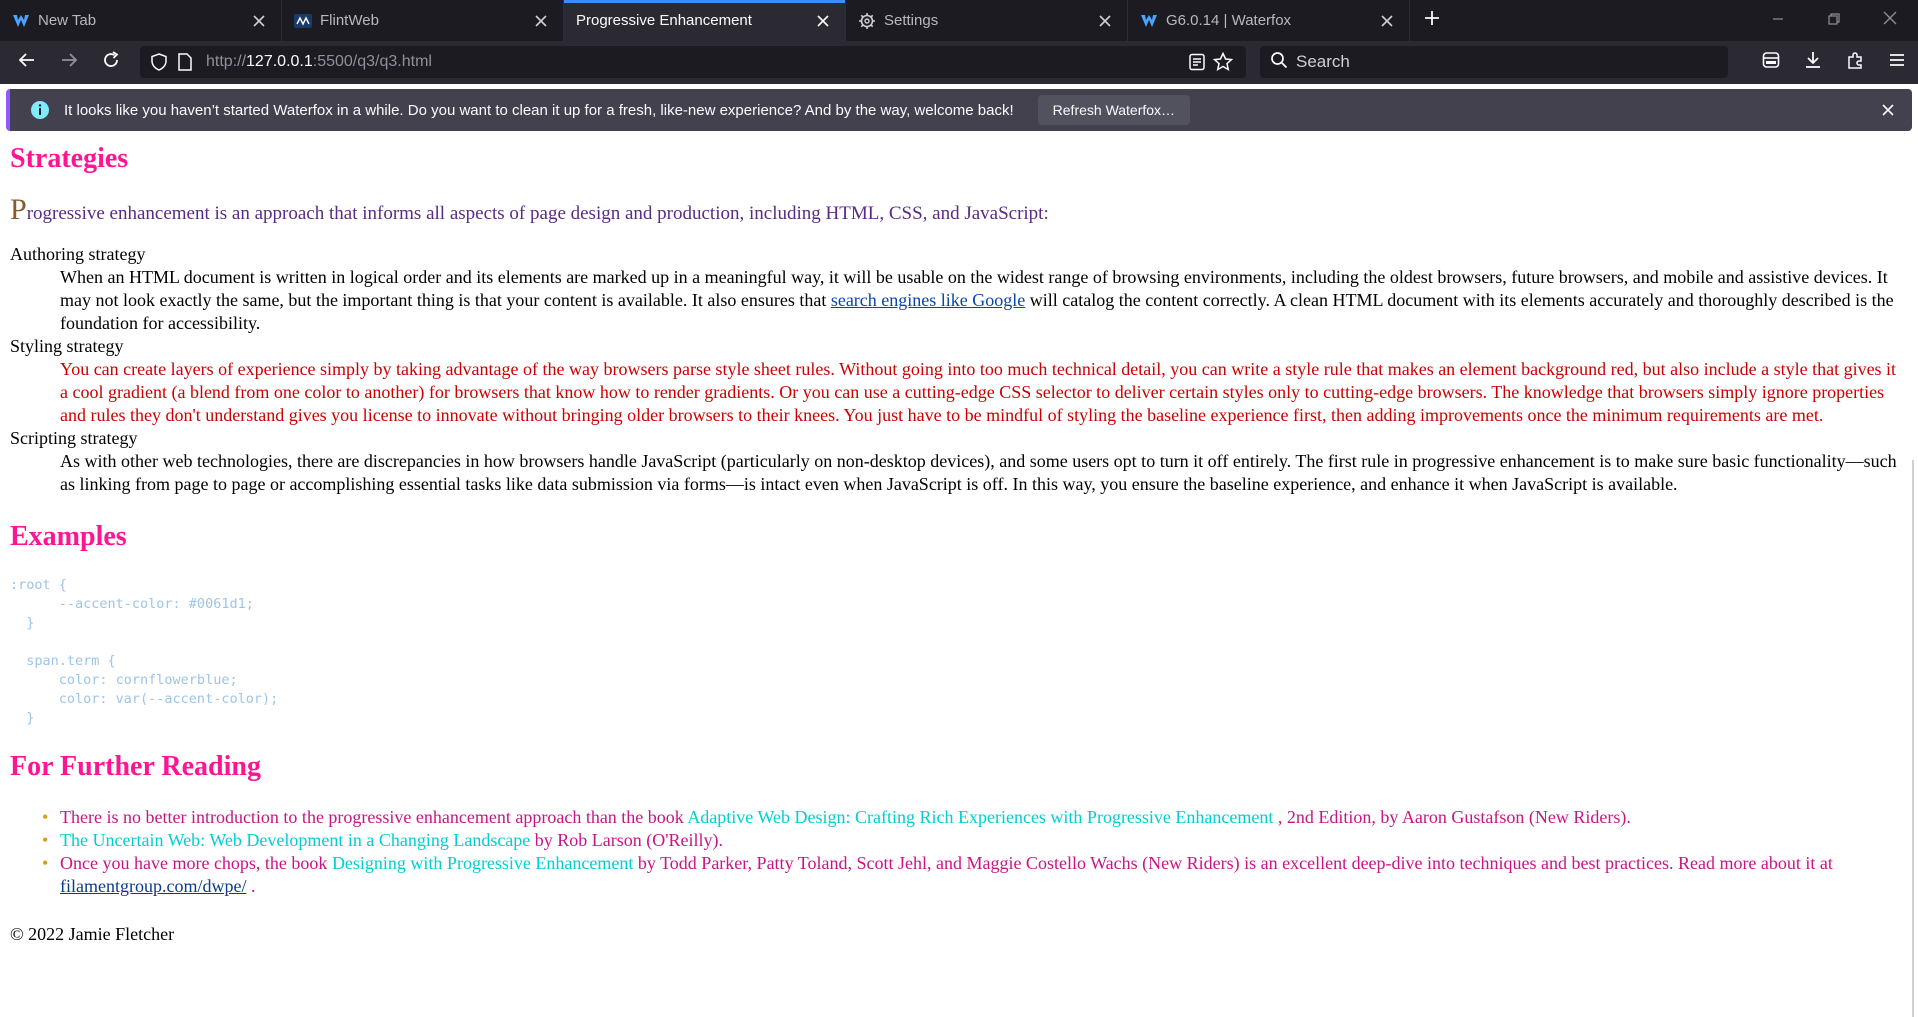  What do you see at coordinates (1197, 62) in the screenshot?
I see `reader-view-icon` at bounding box center [1197, 62].